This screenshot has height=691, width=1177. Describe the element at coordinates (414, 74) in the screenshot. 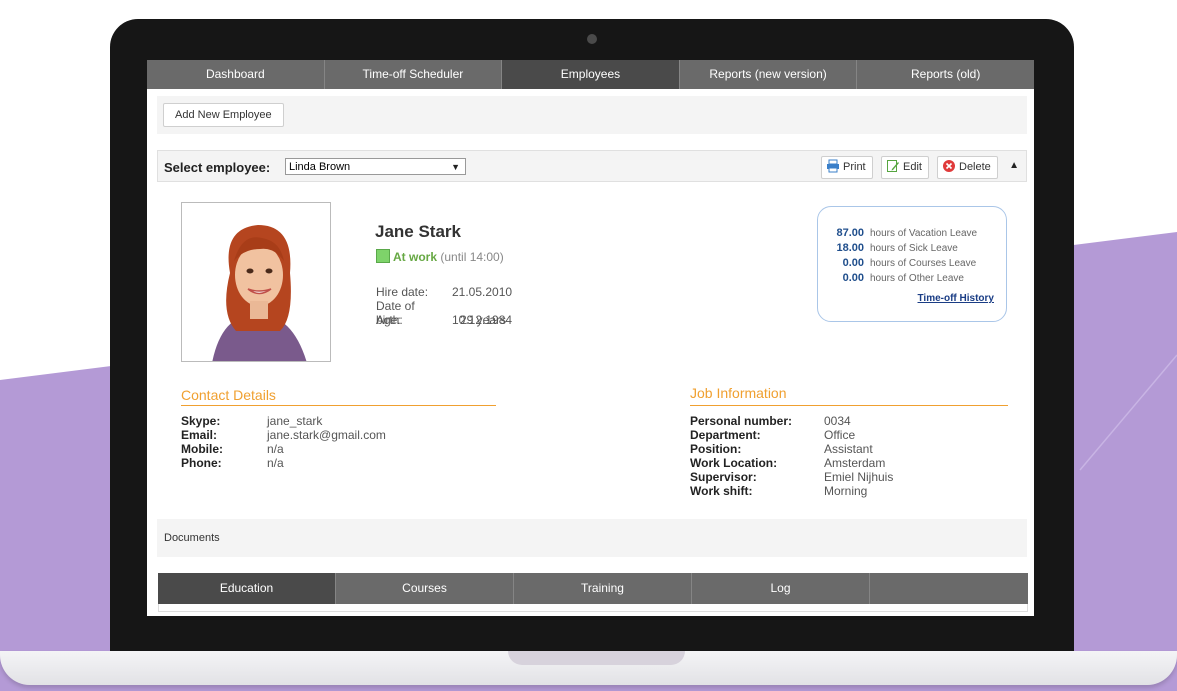

I see `tab-time-off-scheduler: Time-off Scheduler` at that location.